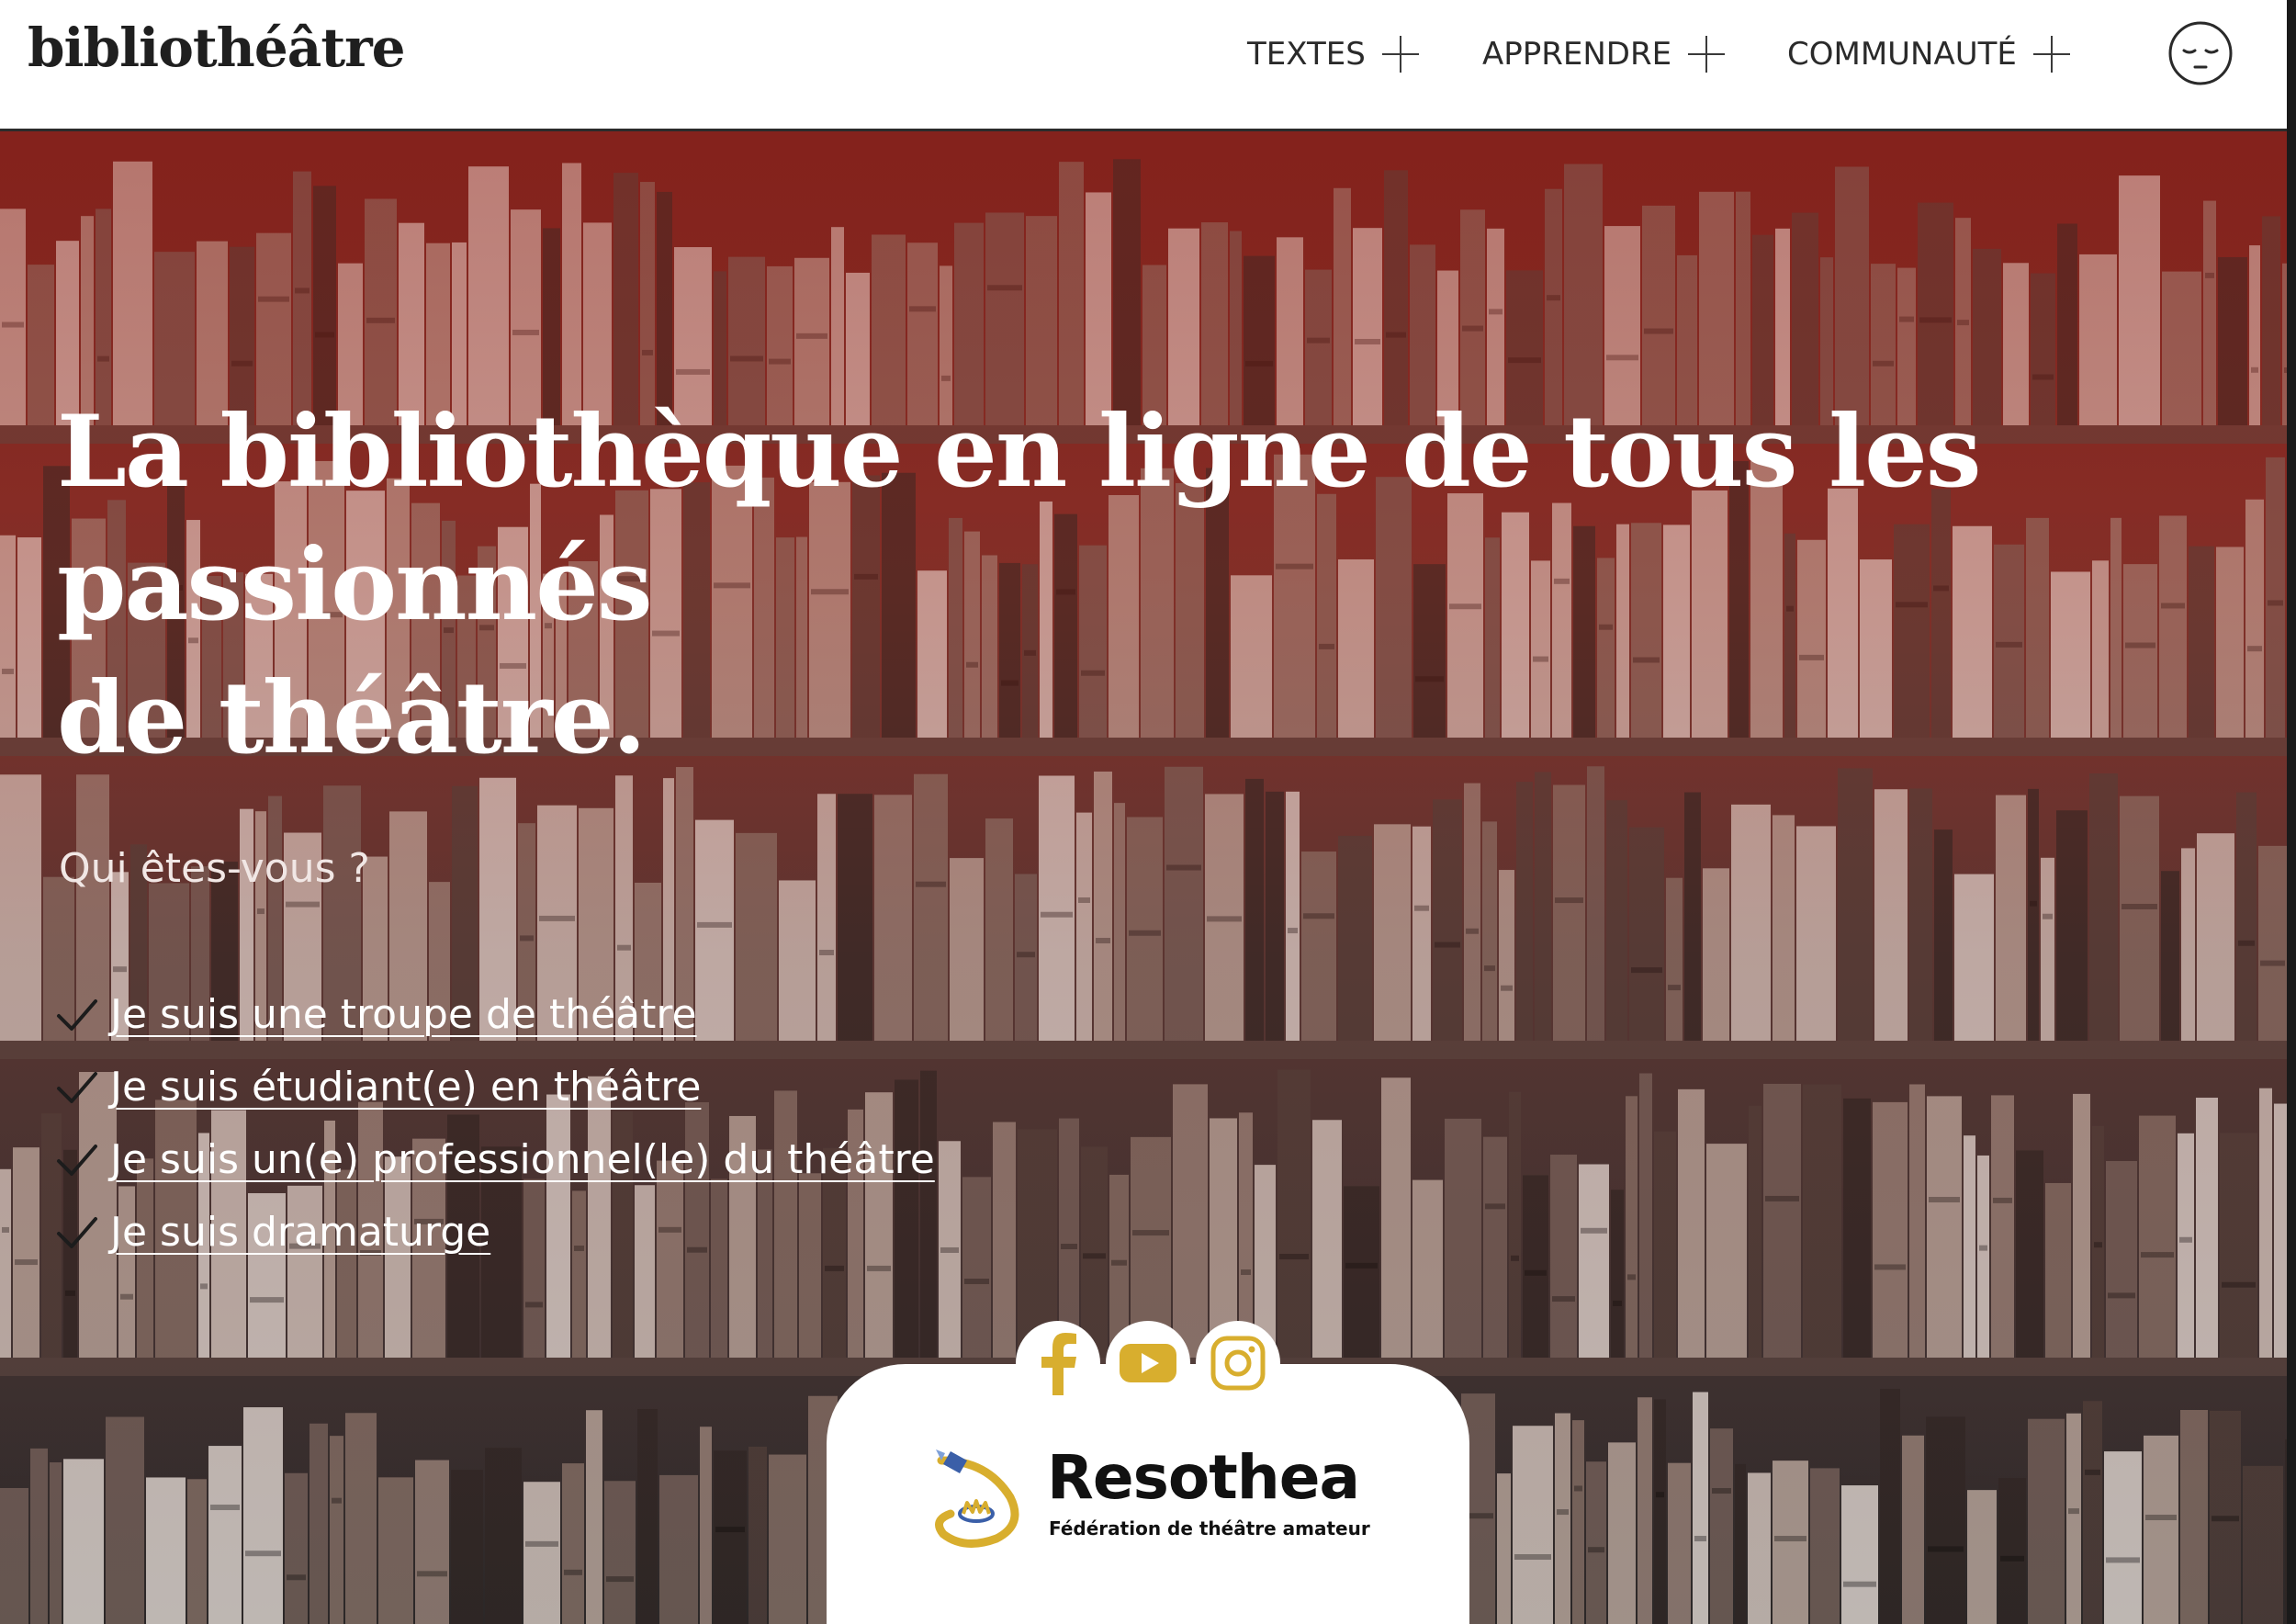 The image size is (2296, 1624). I want to click on hero-title-line-2: de théâtre., so click(352, 718).